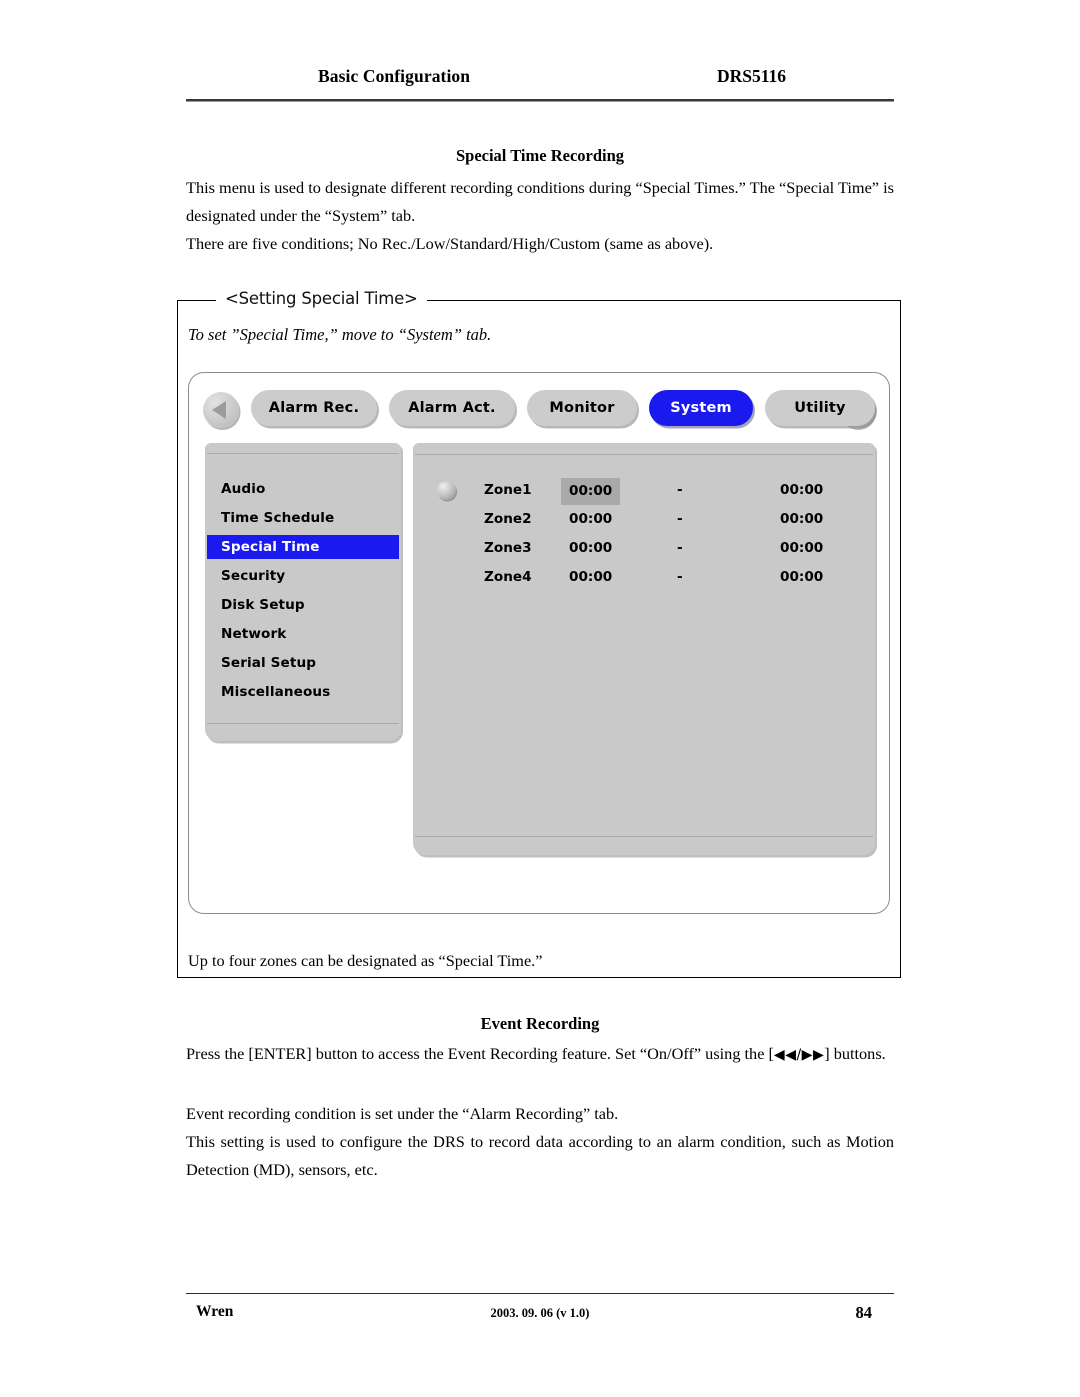 Image resolution: width=1080 pixels, height=1397 pixels. Describe the element at coordinates (540, 100) in the screenshot. I see `header-divider` at that location.